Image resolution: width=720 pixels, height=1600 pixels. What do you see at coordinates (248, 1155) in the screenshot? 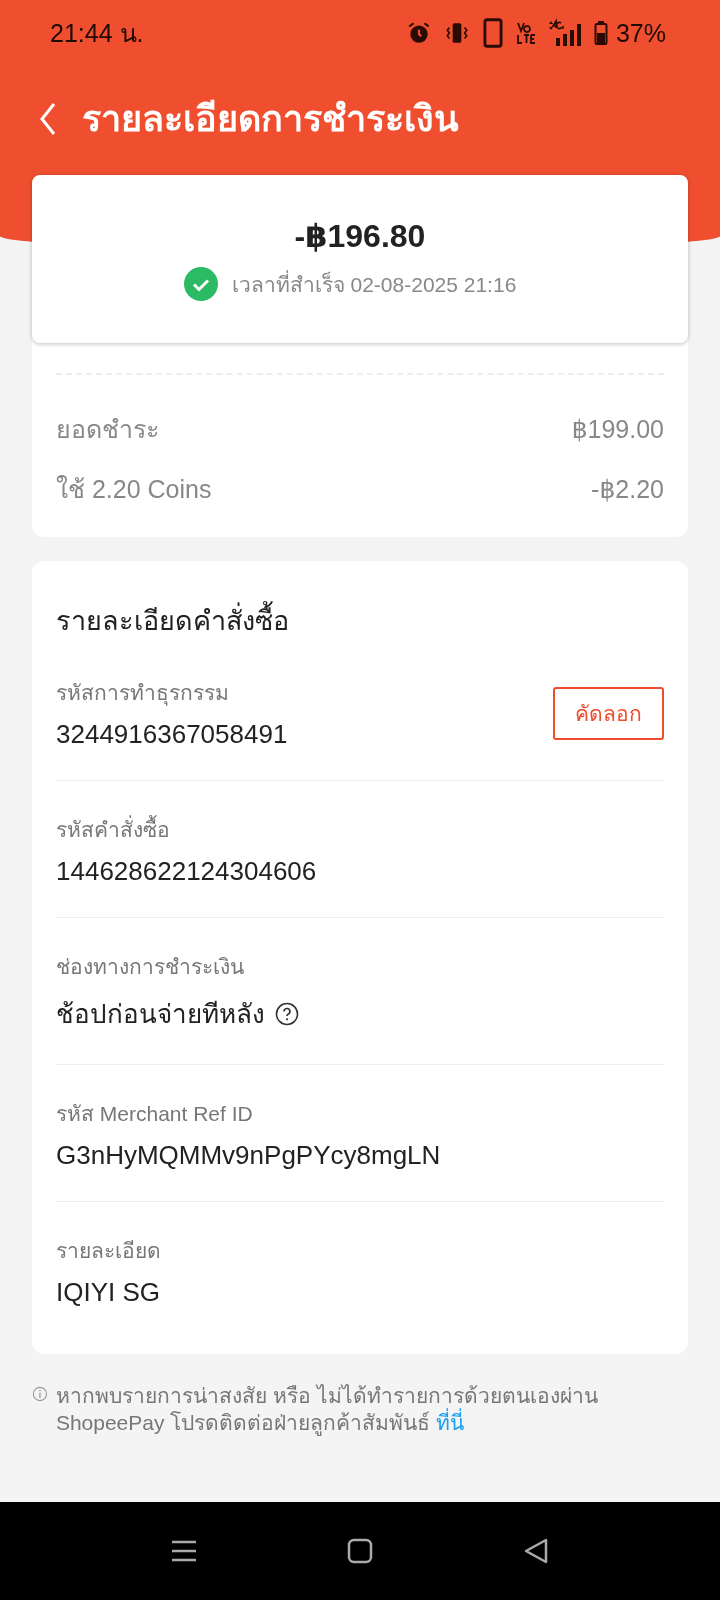
I see `field-value: G3nHyMQMMv9nPgPYcy8mgLN` at bounding box center [248, 1155].